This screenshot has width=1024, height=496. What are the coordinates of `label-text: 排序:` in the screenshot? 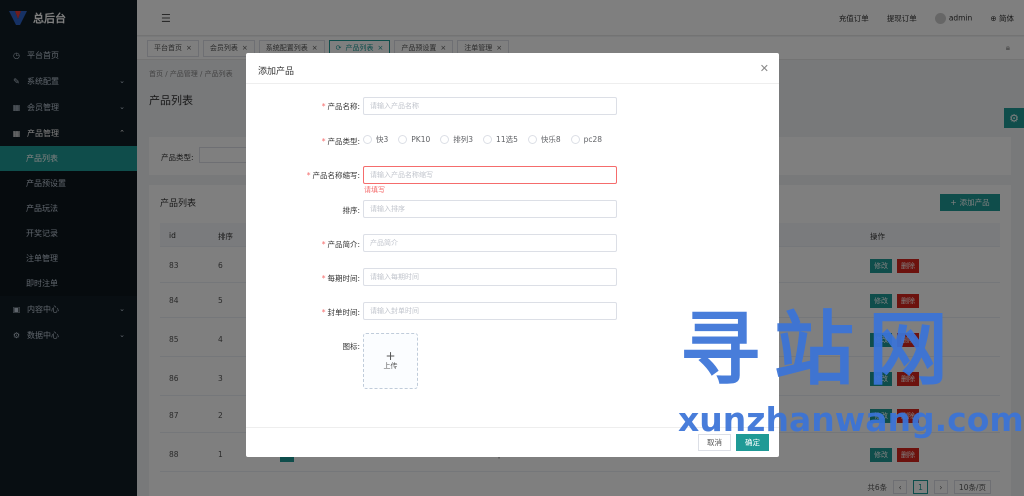 It's located at (351, 210).